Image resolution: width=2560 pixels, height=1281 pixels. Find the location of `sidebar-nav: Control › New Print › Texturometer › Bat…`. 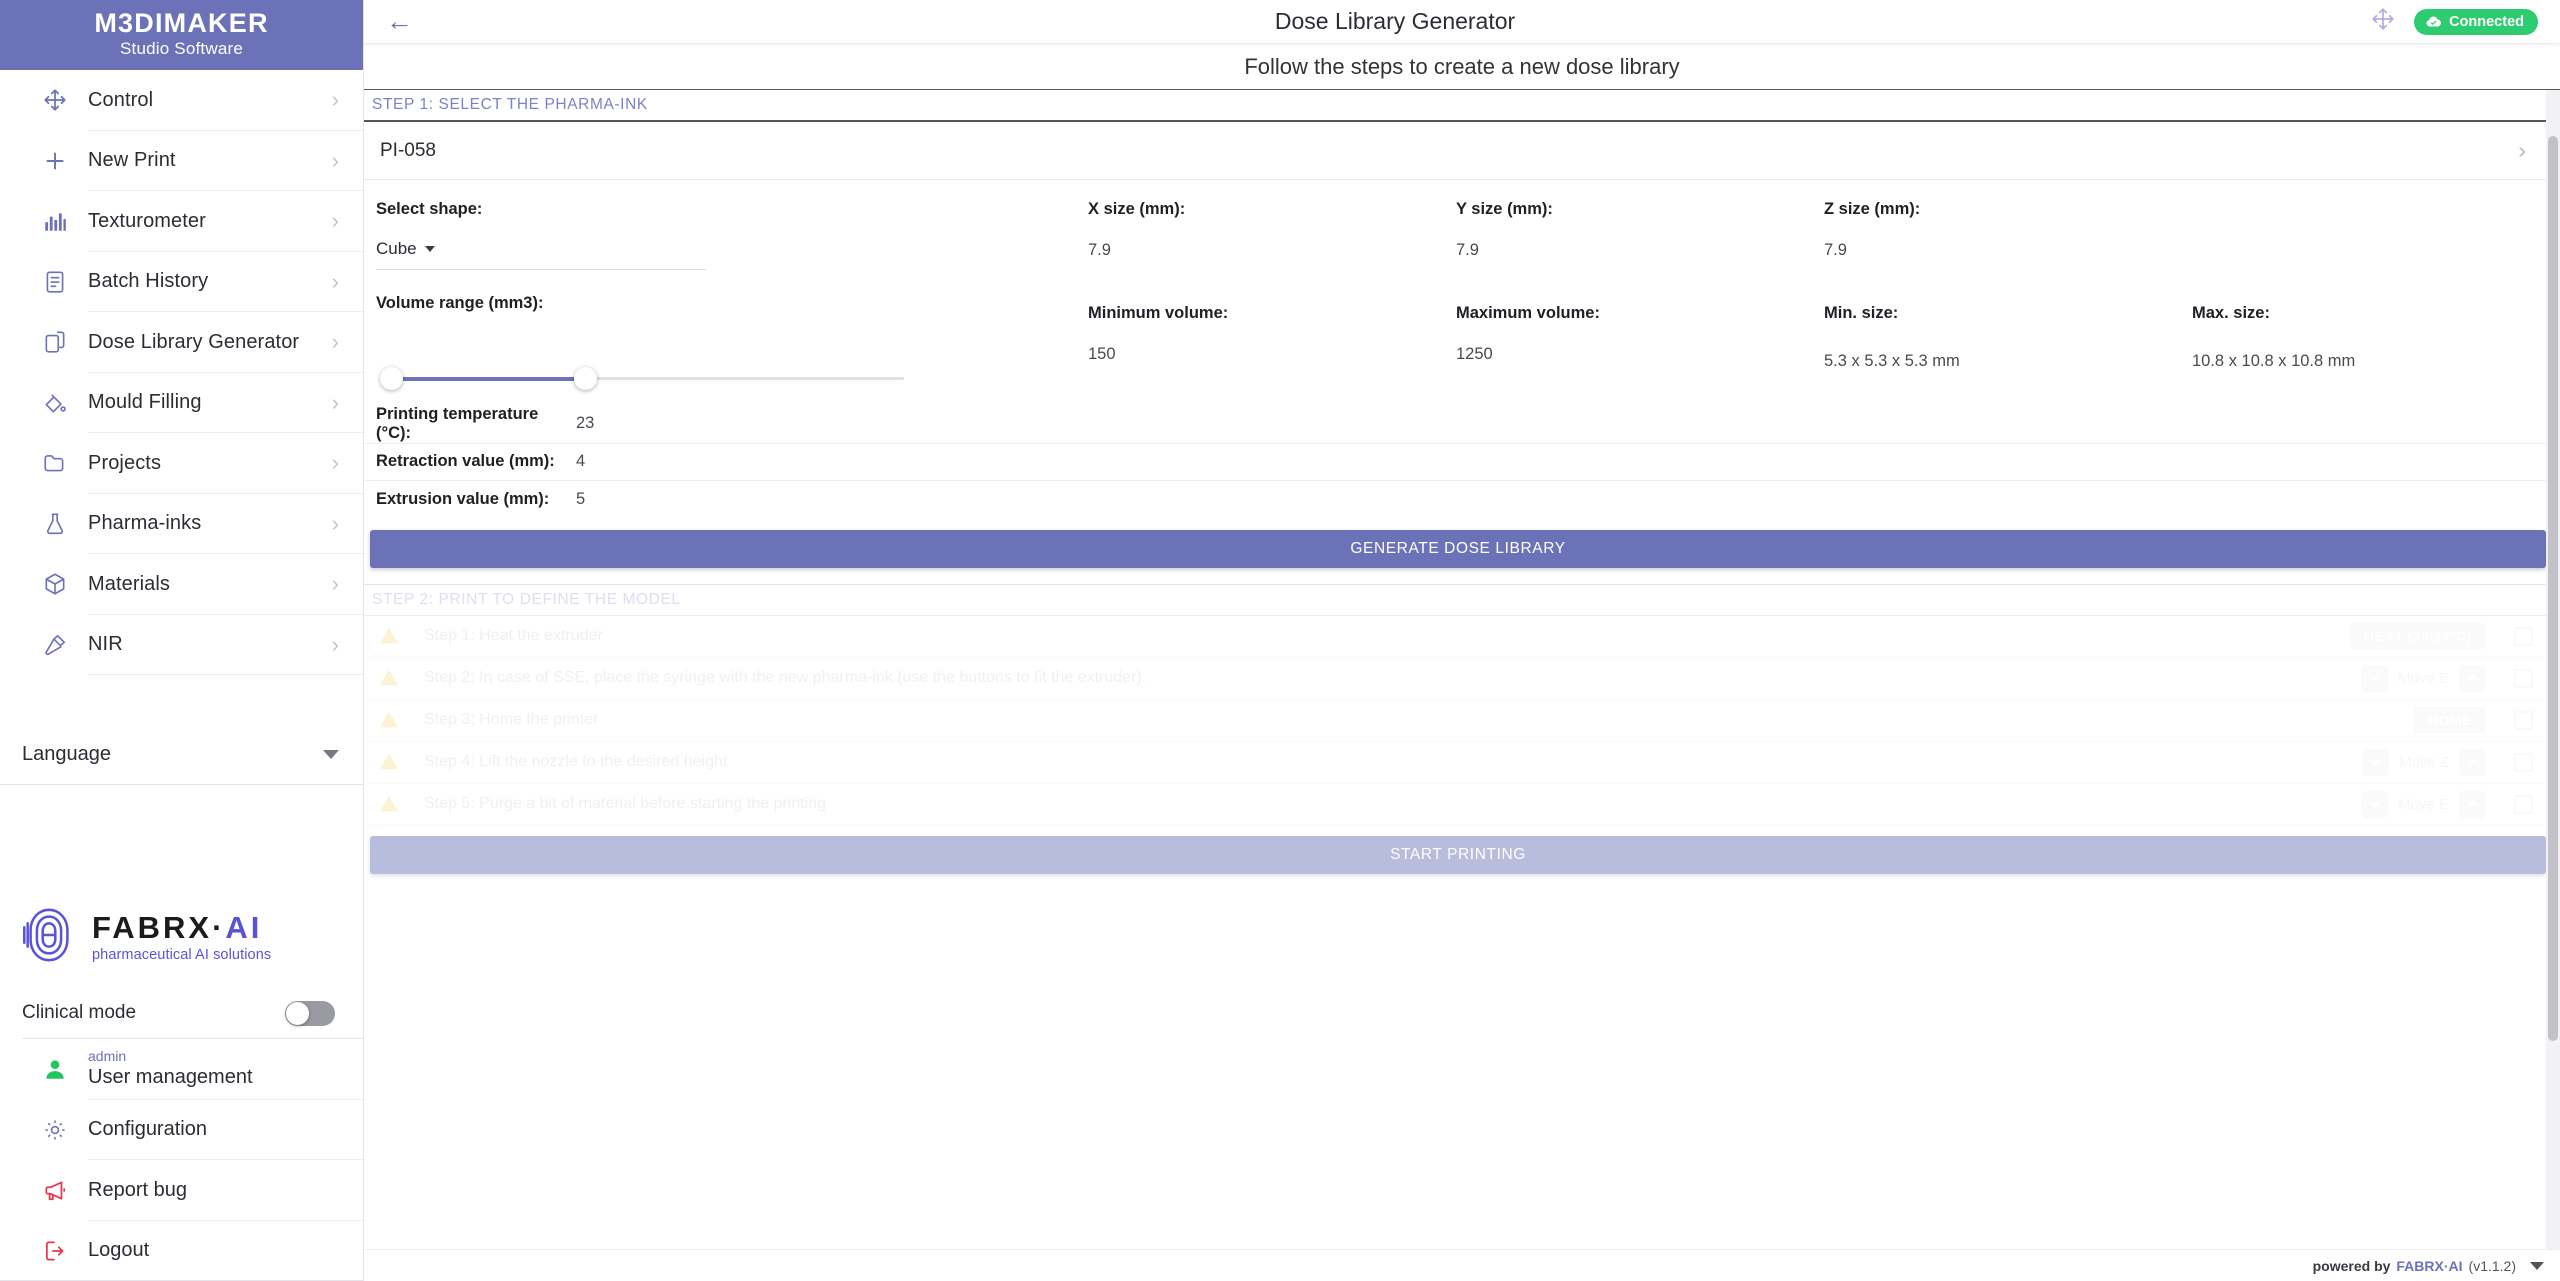

sidebar-nav: Control › New Print › Texturometer › Bat… is located at coordinates (181, 372).